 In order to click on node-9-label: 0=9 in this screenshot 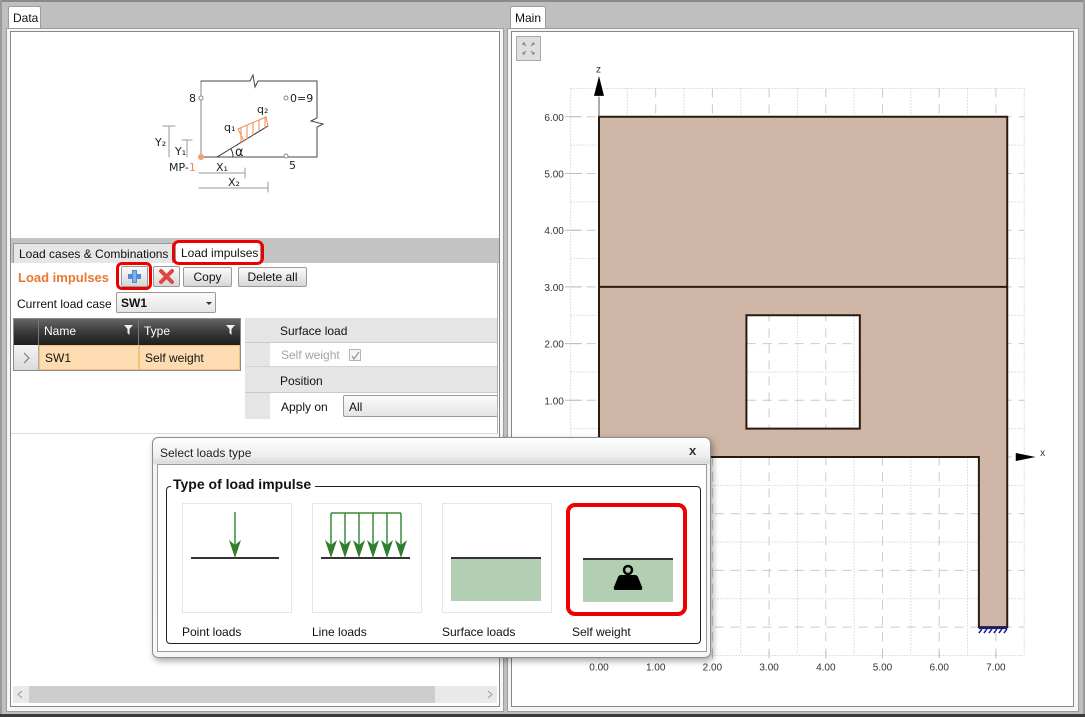, I will do `click(301, 98)`.